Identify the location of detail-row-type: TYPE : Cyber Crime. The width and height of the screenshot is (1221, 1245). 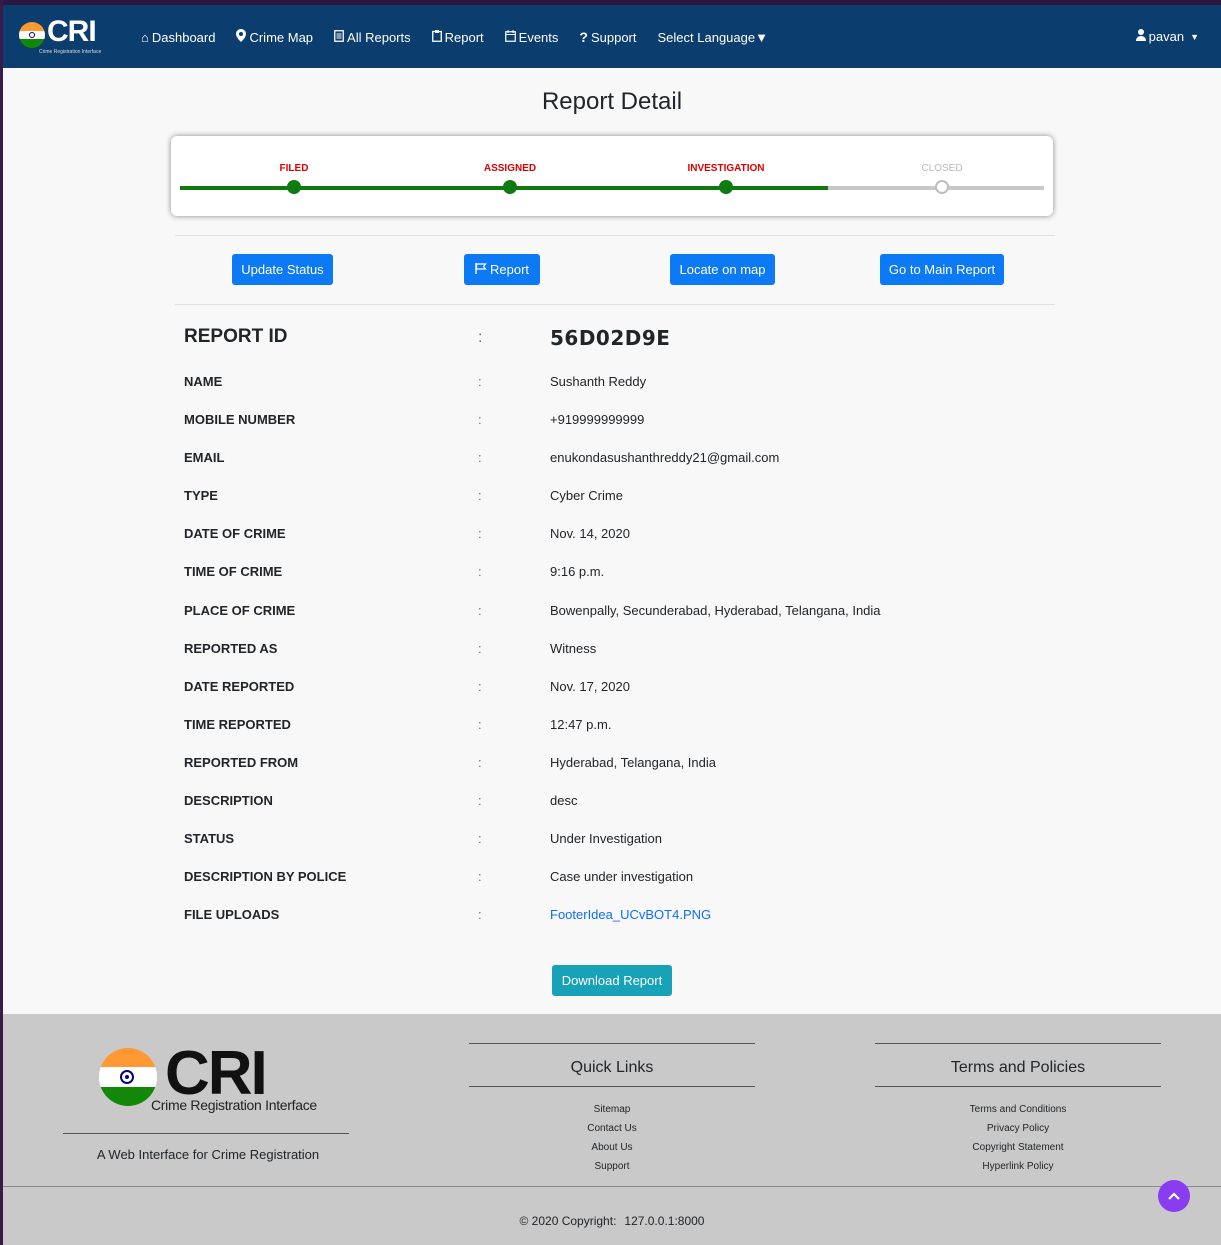
(614, 498).